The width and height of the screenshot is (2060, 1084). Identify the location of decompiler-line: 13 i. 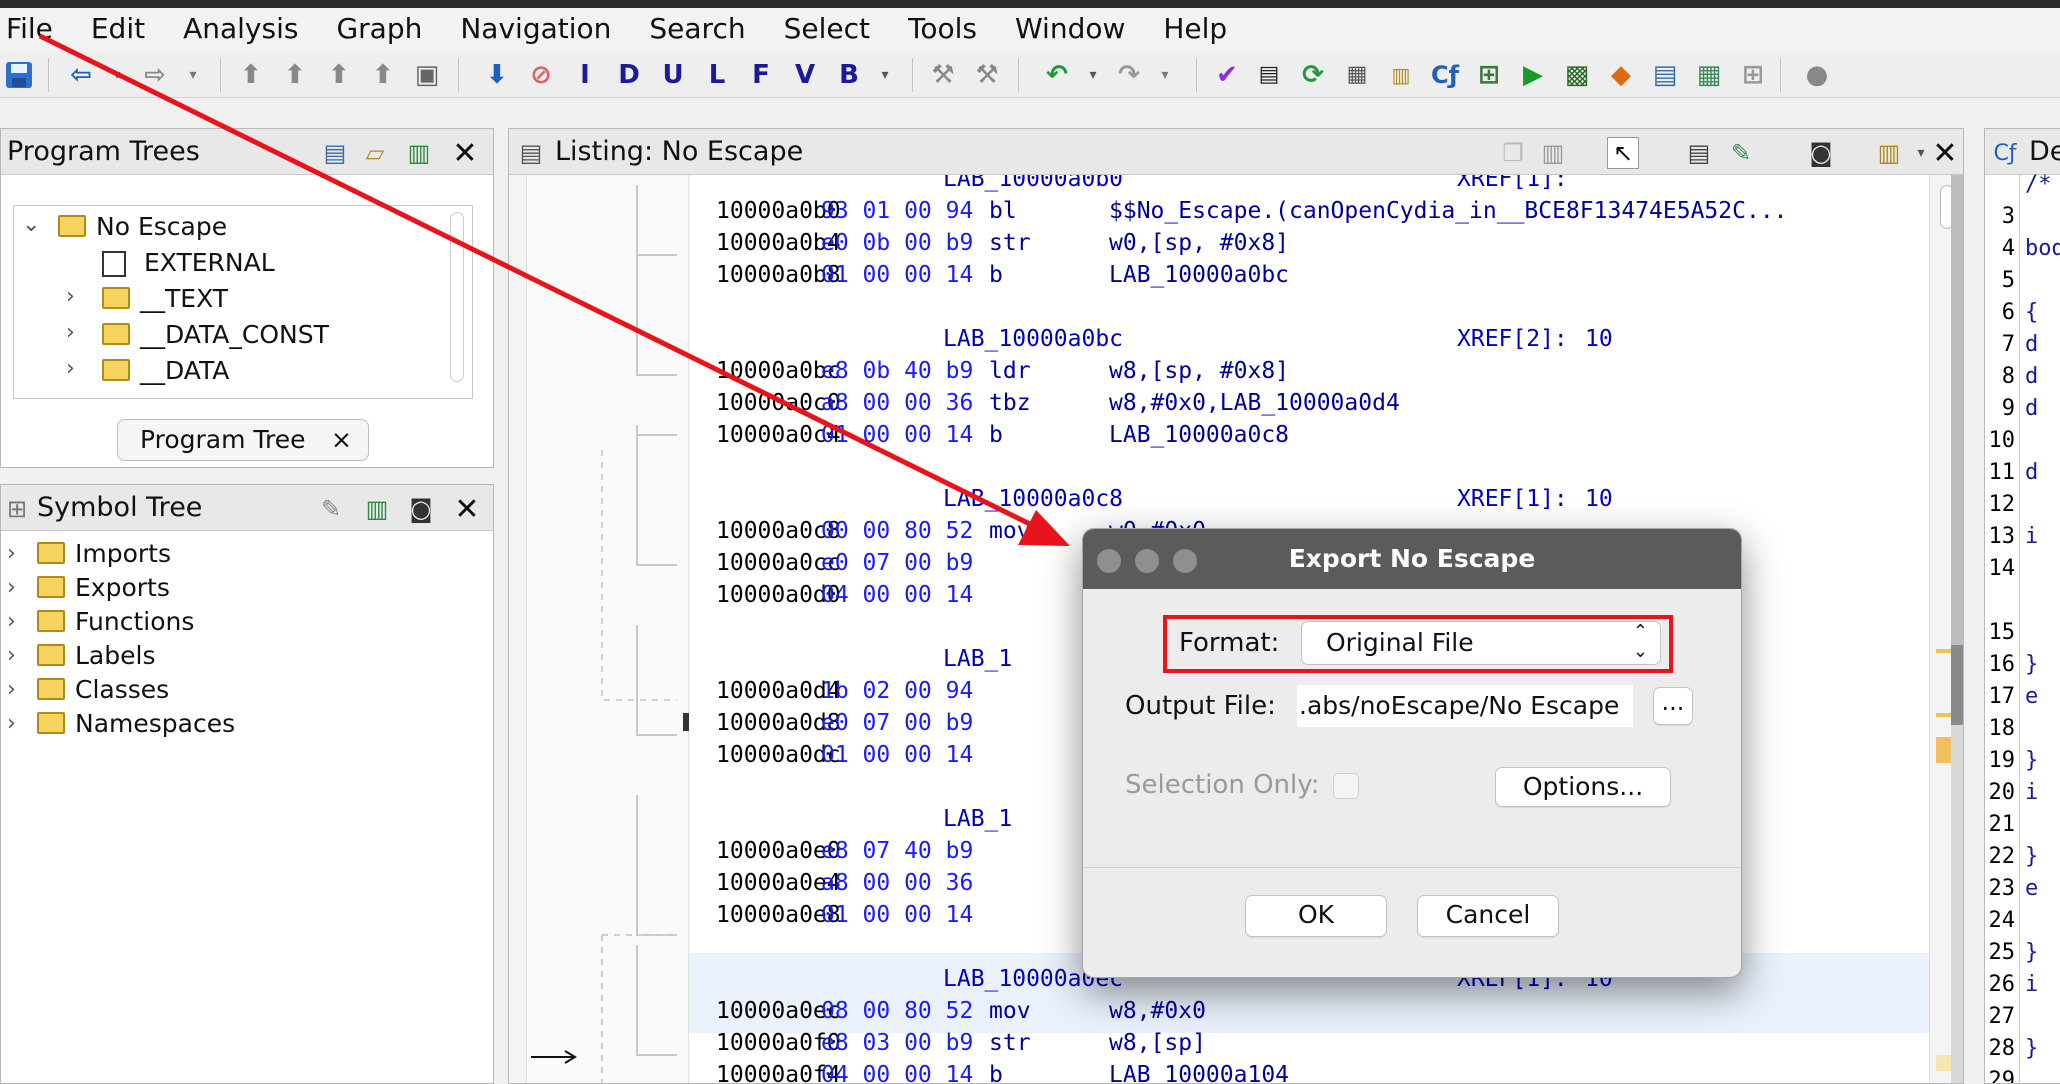
(2022, 537).